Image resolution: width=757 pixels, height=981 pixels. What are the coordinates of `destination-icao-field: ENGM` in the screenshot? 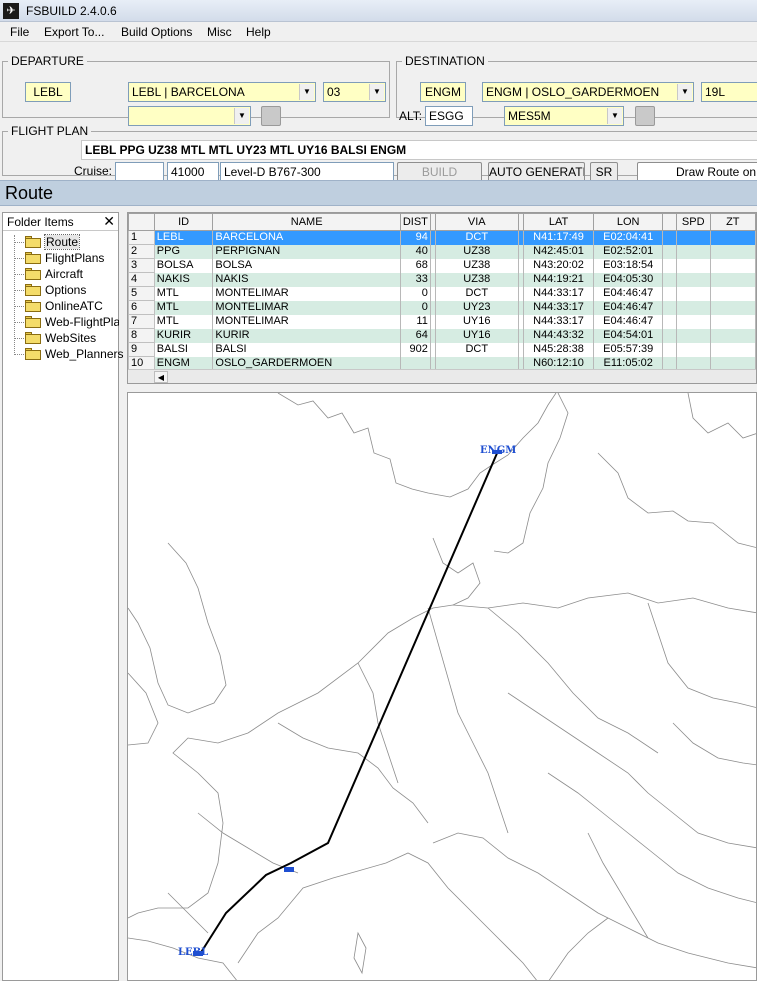 It's located at (443, 92).